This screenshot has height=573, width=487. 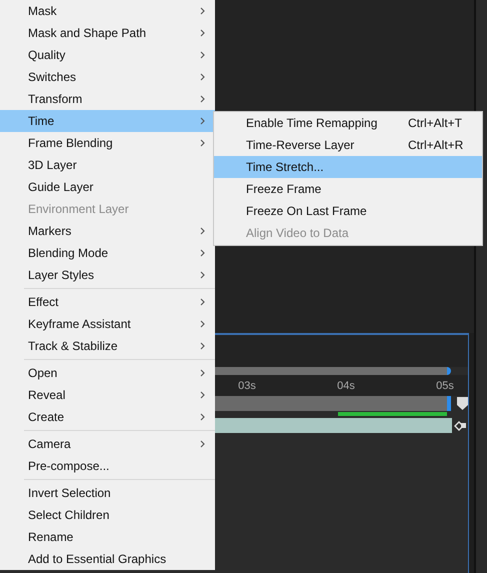 What do you see at coordinates (107, 275) in the screenshot?
I see `menu-item: Layer Styles` at bounding box center [107, 275].